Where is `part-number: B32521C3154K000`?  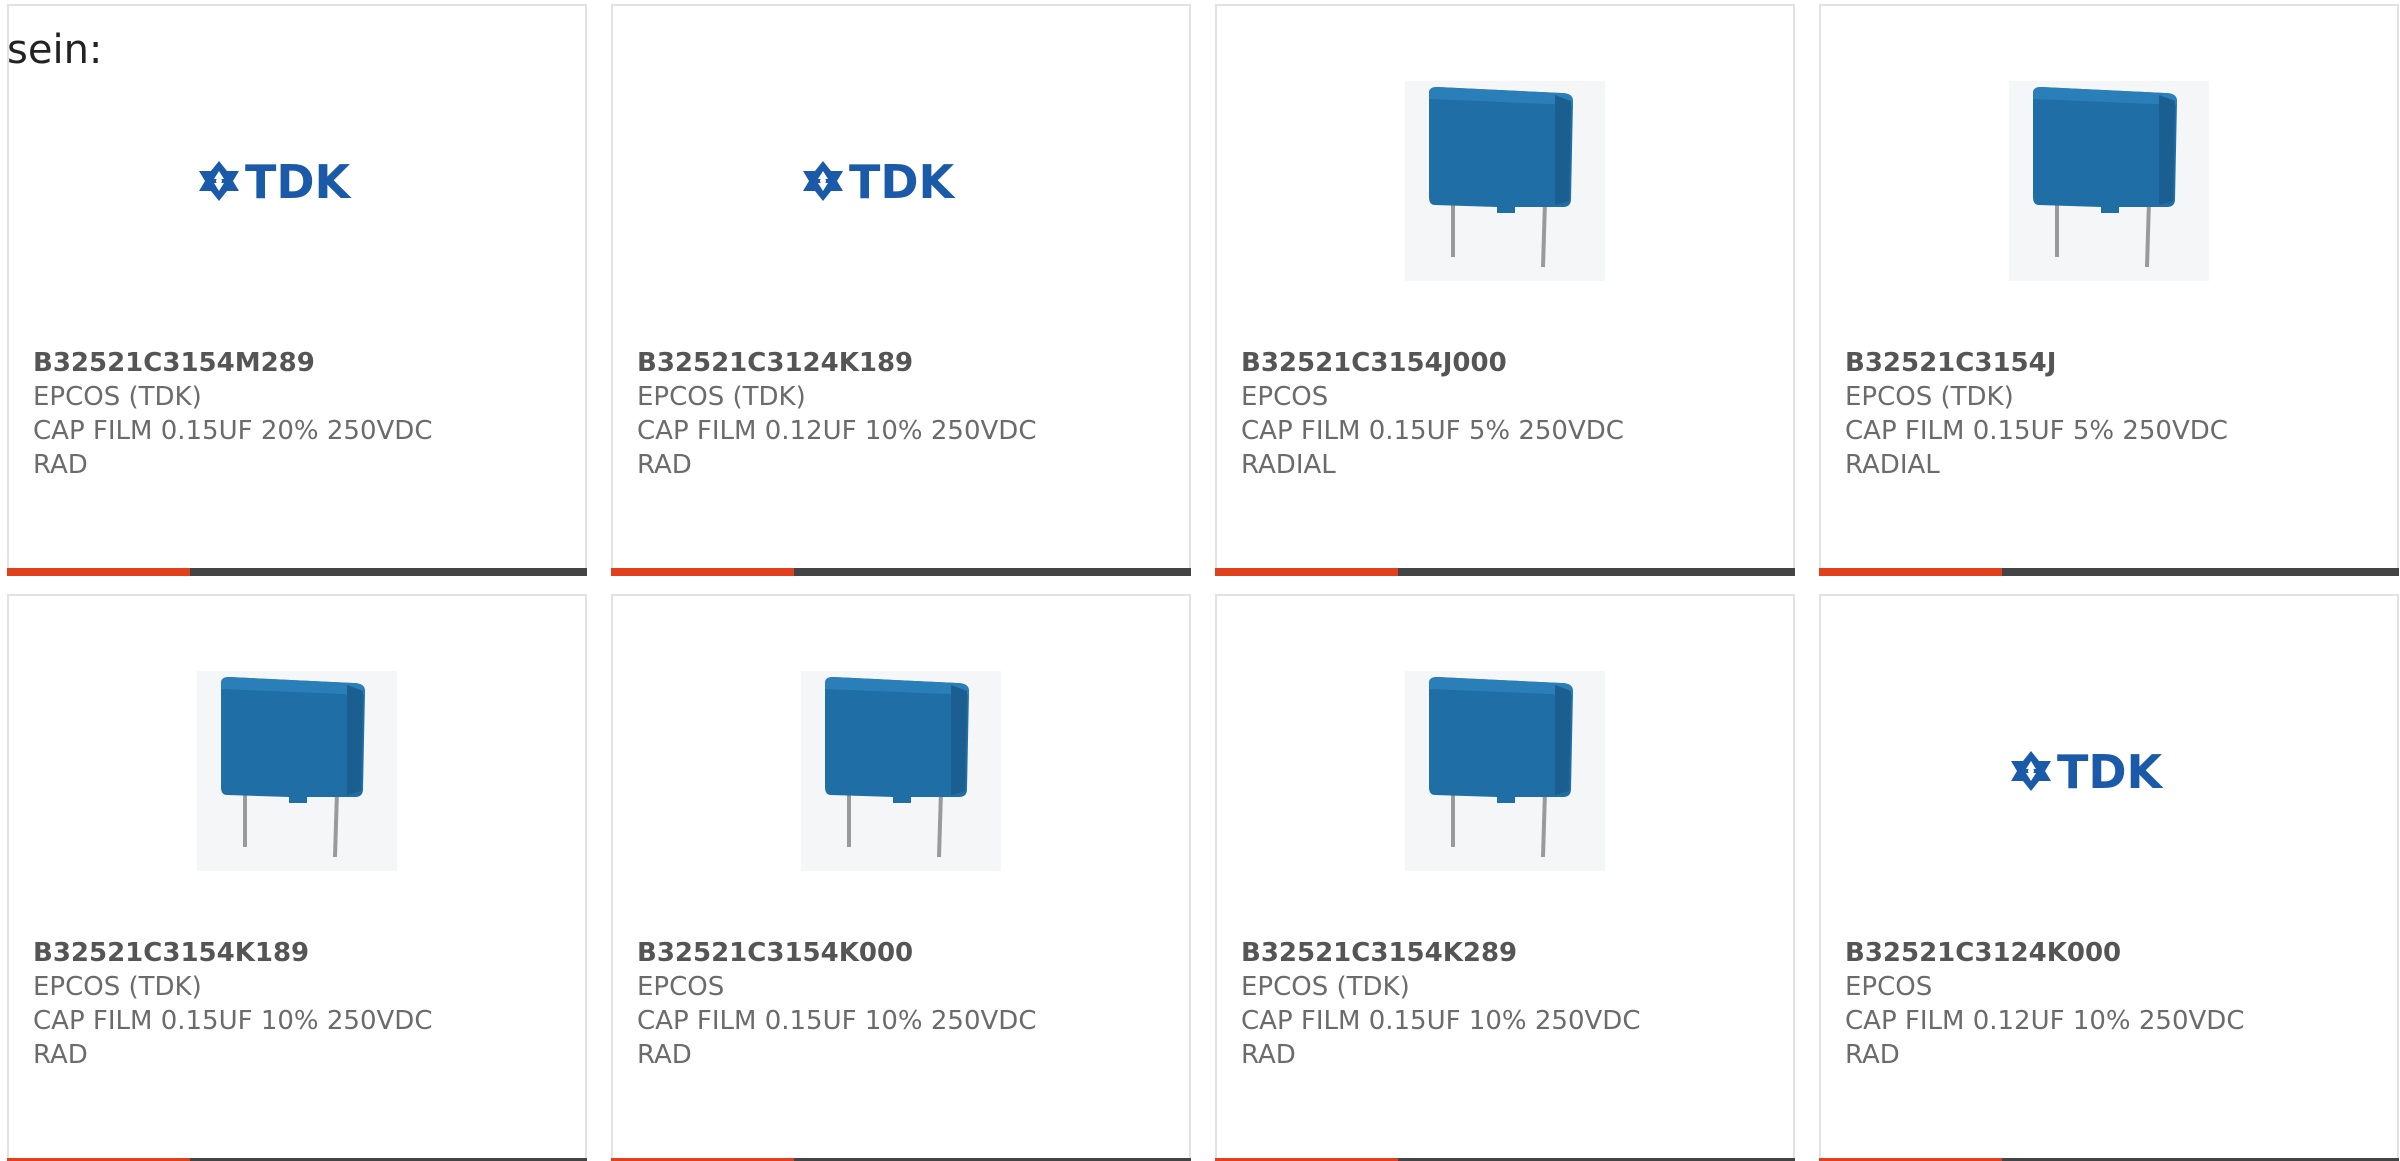
part-number: B32521C3154K000 is located at coordinates (903, 953).